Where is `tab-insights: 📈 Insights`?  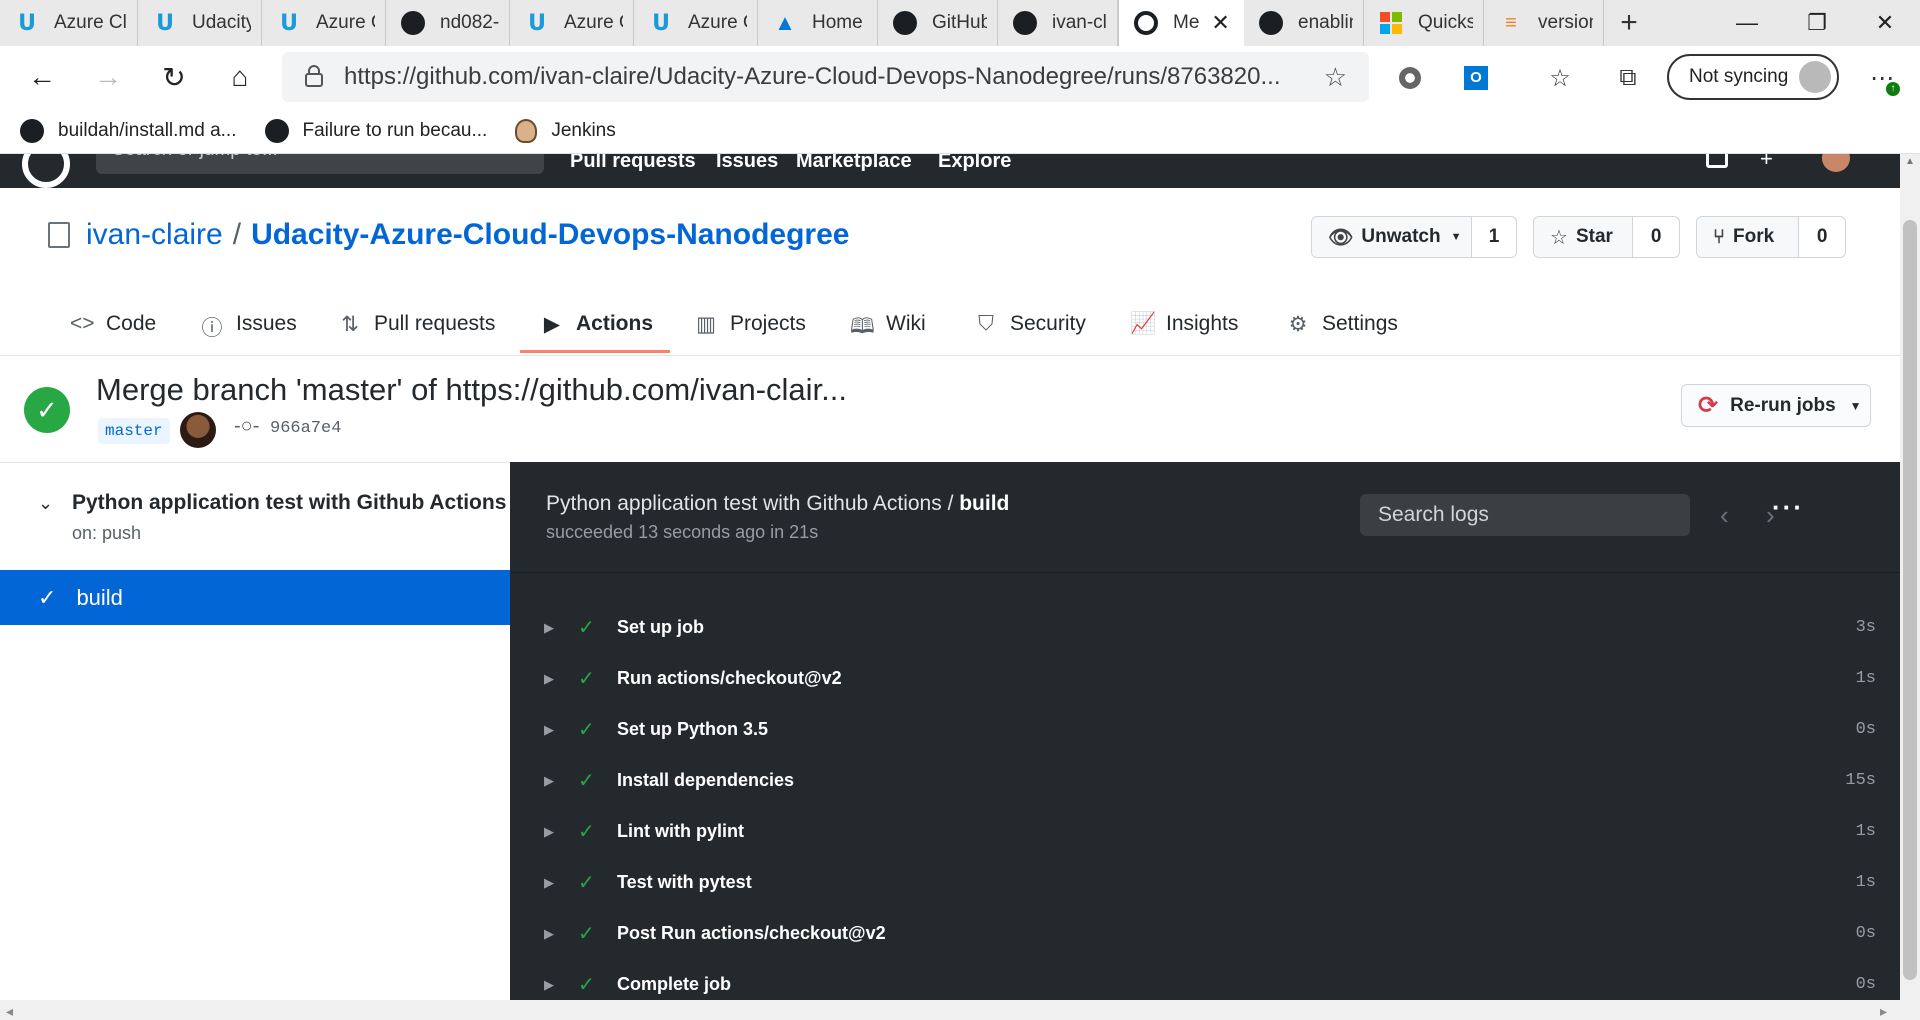
tab-insights: 📈 Insights is located at coordinates (1184, 329).